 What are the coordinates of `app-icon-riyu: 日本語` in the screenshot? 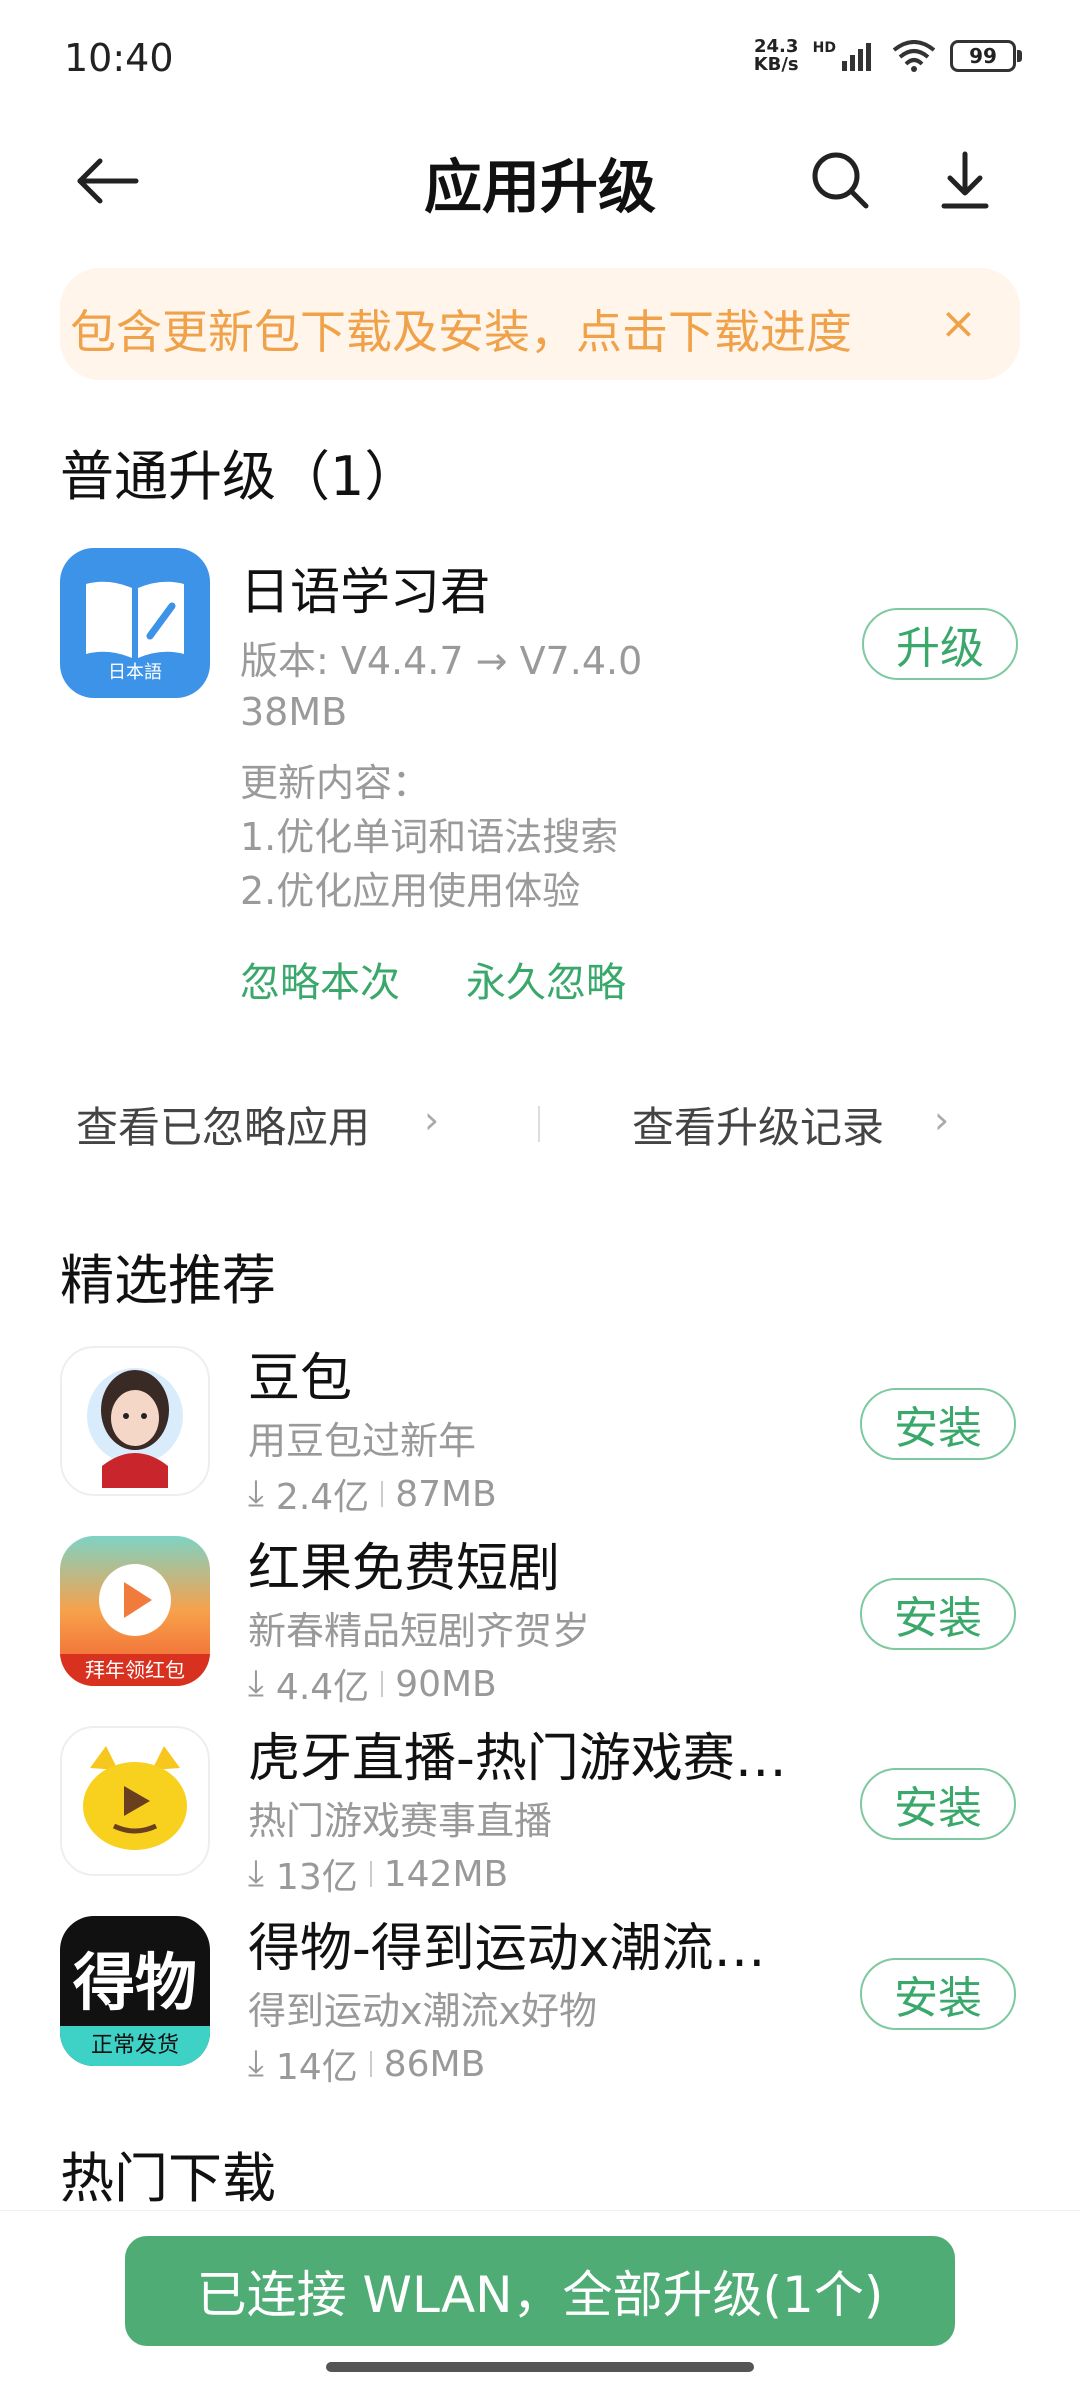 It's located at (135, 623).